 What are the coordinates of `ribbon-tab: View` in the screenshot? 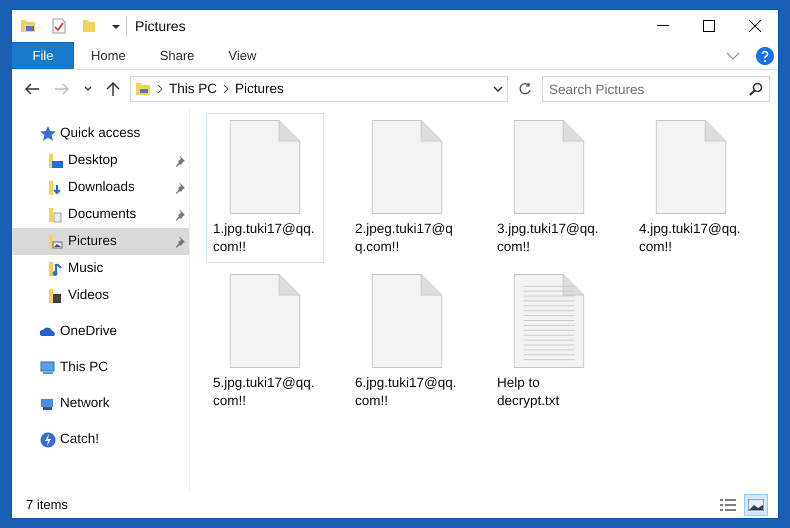 It's located at (242, 55).